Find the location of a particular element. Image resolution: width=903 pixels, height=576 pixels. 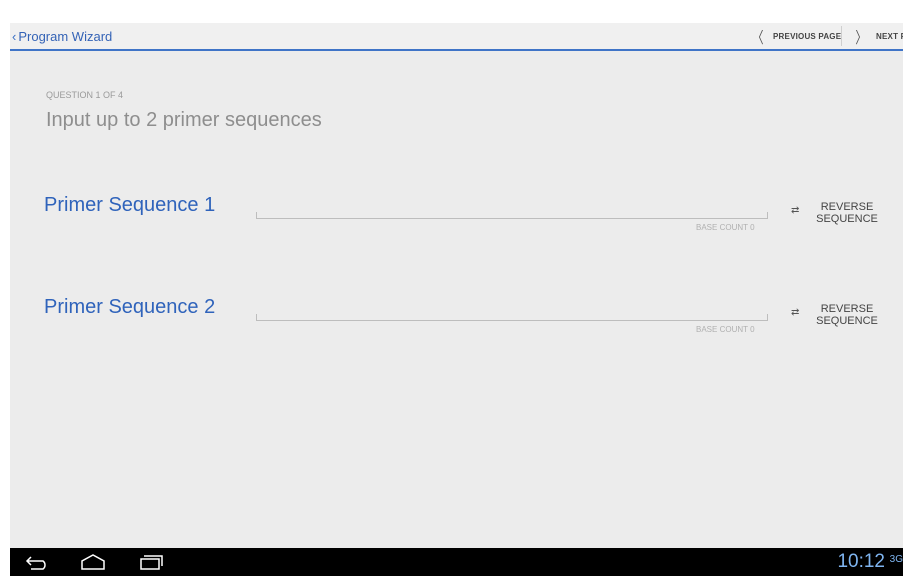

chevron-left-icon: 〈 is located at coordinates (758, 38).